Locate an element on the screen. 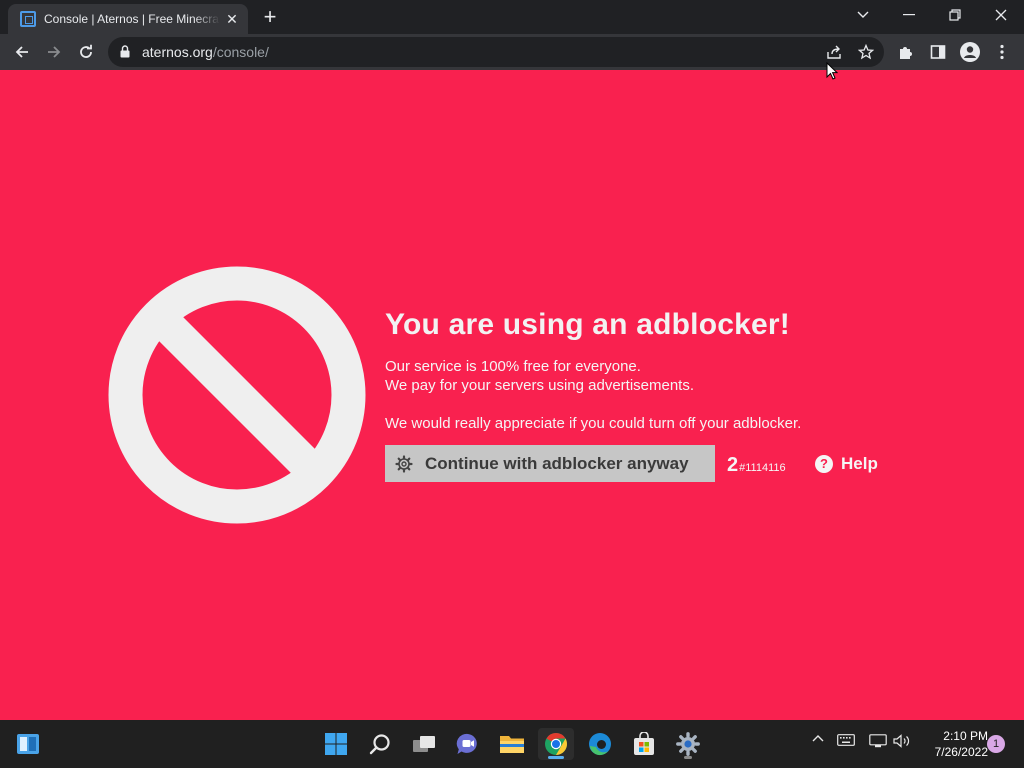  speaker-icon is located at coordinates (901, 741).